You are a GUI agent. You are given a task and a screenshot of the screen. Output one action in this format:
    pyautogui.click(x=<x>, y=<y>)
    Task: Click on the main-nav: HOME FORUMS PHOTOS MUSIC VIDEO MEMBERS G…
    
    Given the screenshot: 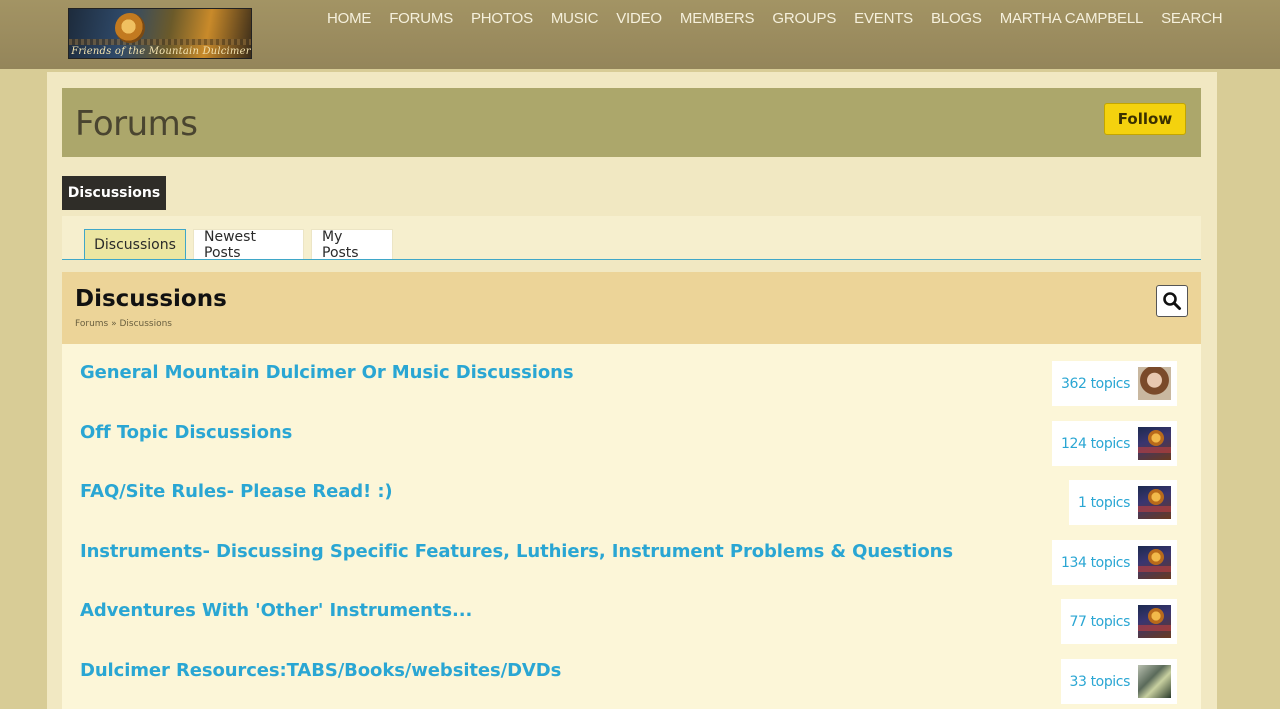 What is the action you would take?
    pyautogui.click(x=774, y=19)
    